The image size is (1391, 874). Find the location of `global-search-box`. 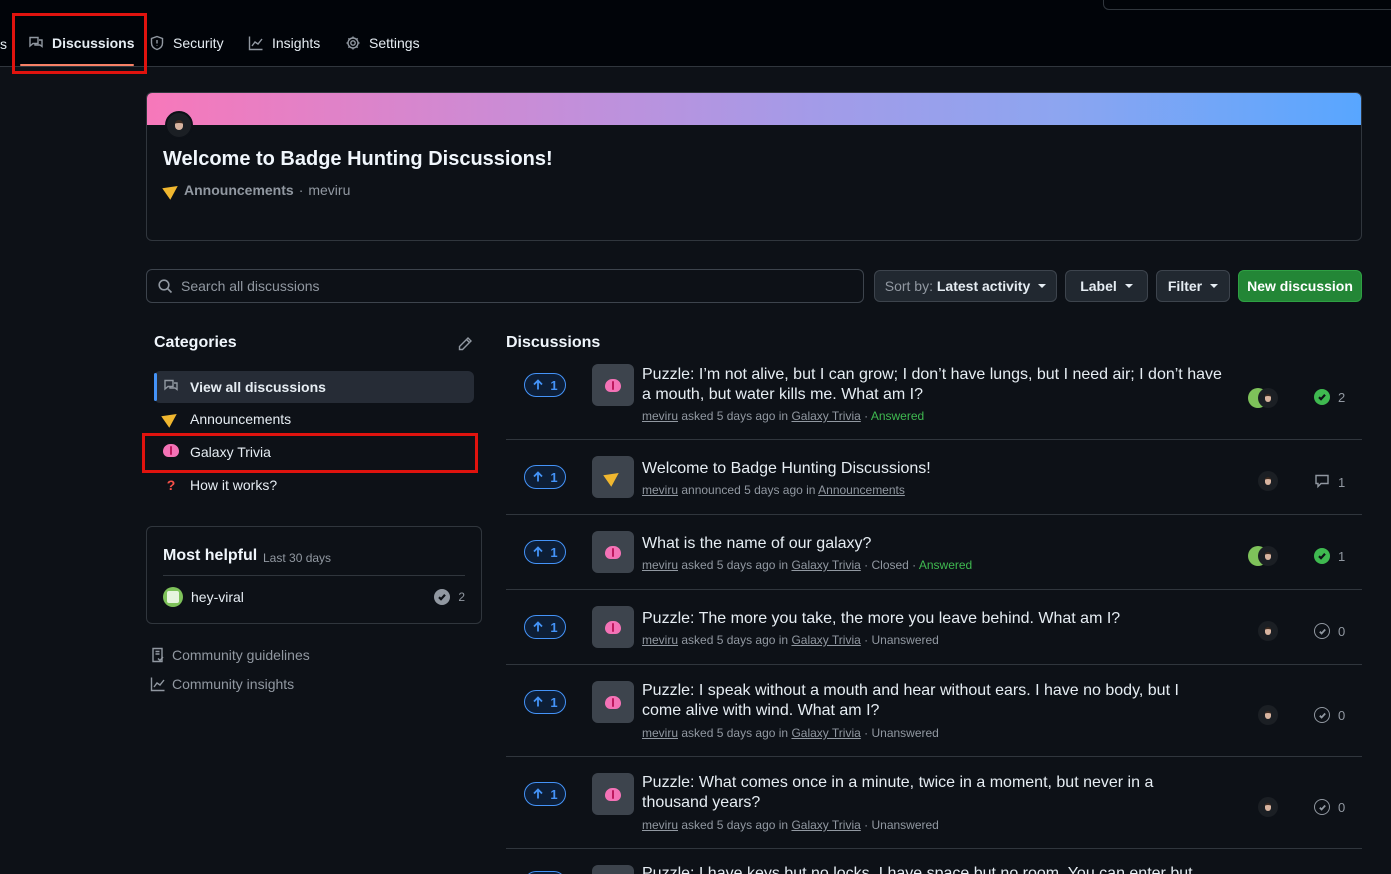

global-search-box is located at coordinates (1247, 5).